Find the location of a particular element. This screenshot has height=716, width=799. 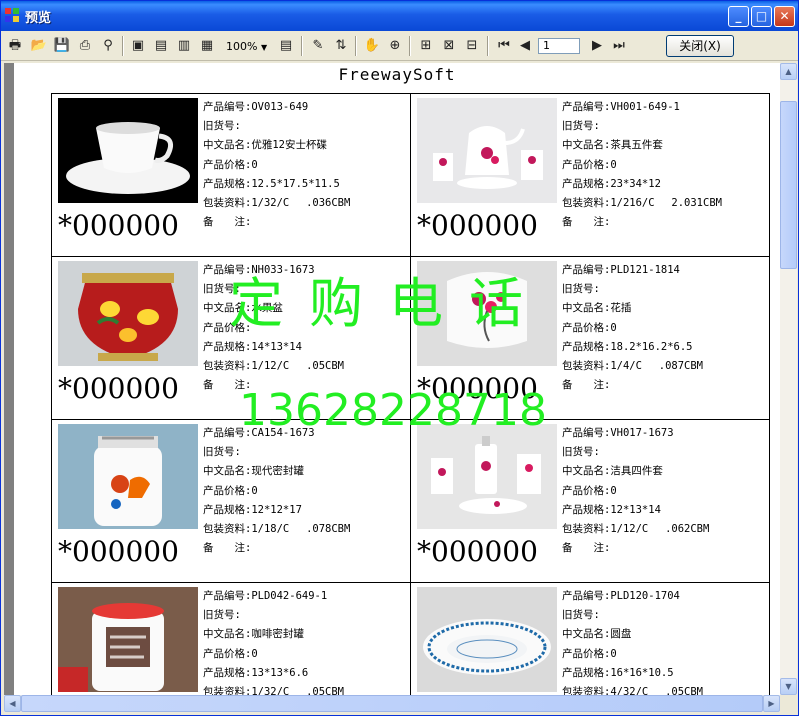

info-line-spec: 产品规格:14*13*14 is located at coordinates (273, 347).